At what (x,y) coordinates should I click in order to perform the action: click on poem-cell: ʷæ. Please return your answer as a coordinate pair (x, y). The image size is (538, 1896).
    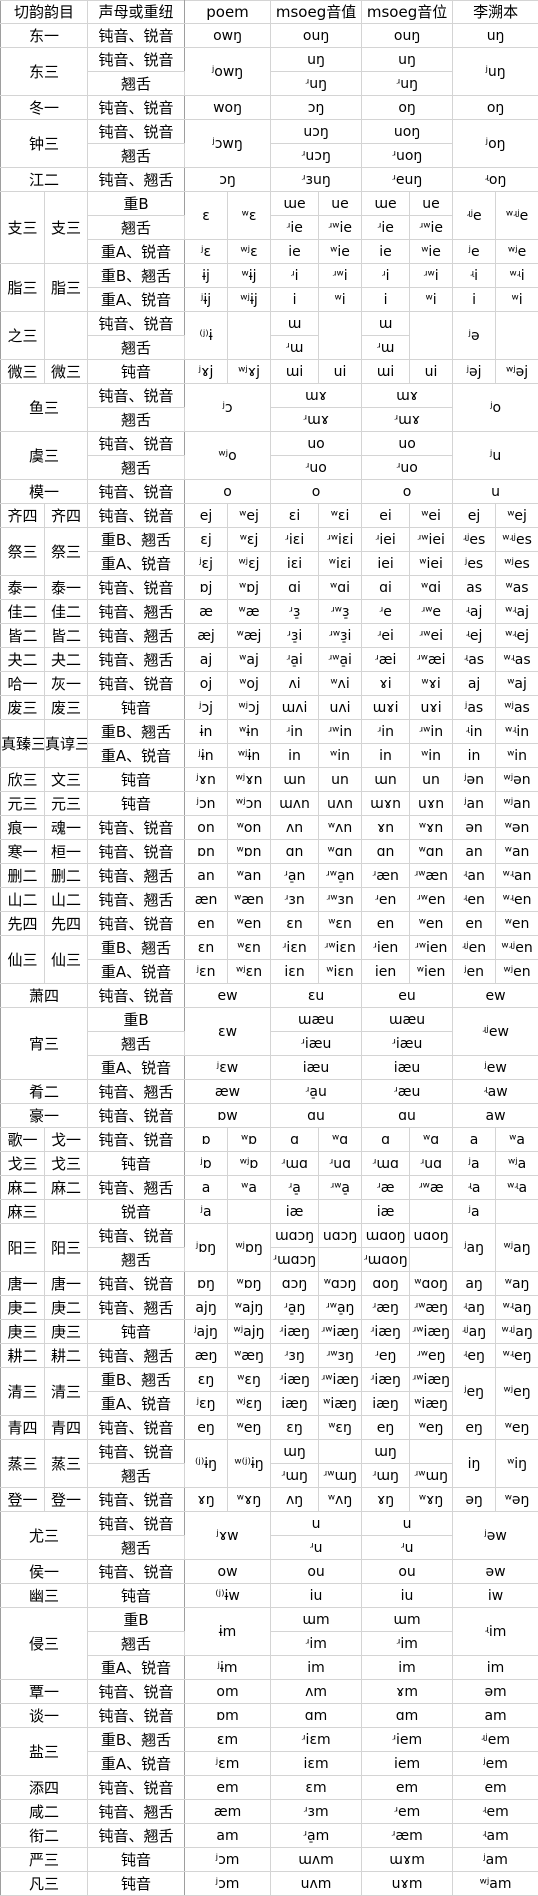
    Looking at the image, I should click on (249, 612).